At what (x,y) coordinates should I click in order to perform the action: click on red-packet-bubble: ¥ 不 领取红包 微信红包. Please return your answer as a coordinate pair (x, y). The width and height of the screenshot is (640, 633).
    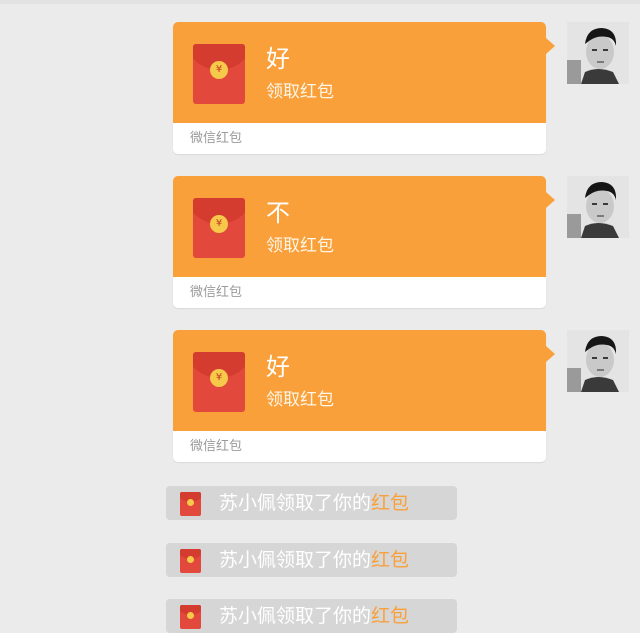
    Looking at the image, I should click on (364, 242).